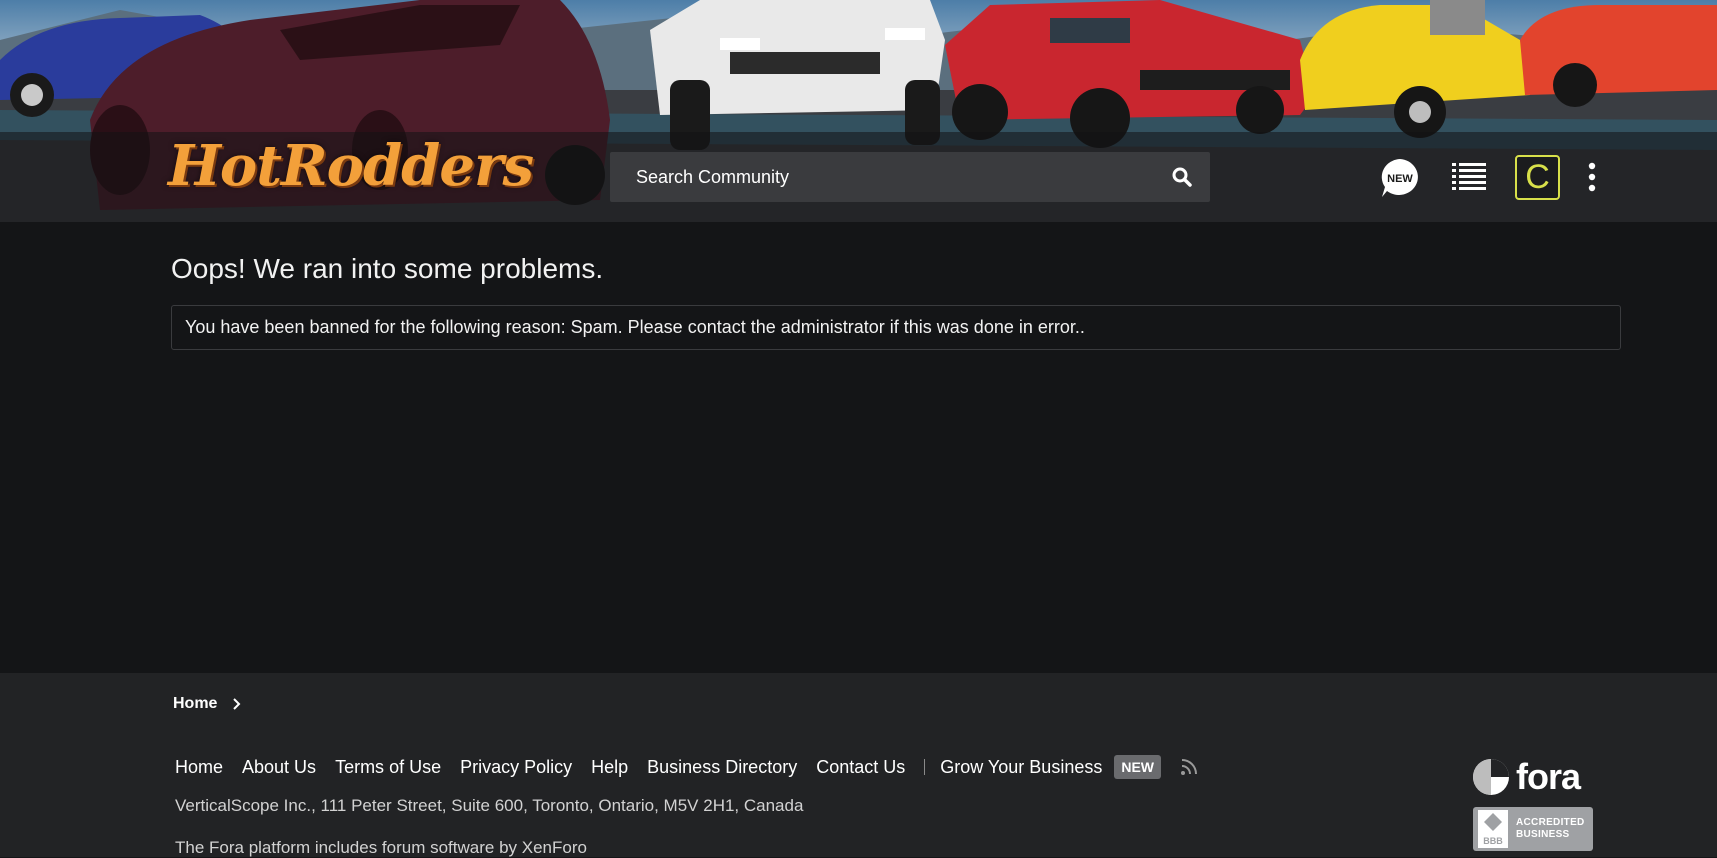  Describe the element at coordinates (1548, 776) in the screenshot. I see `fora-logo-text: fora` at that location.